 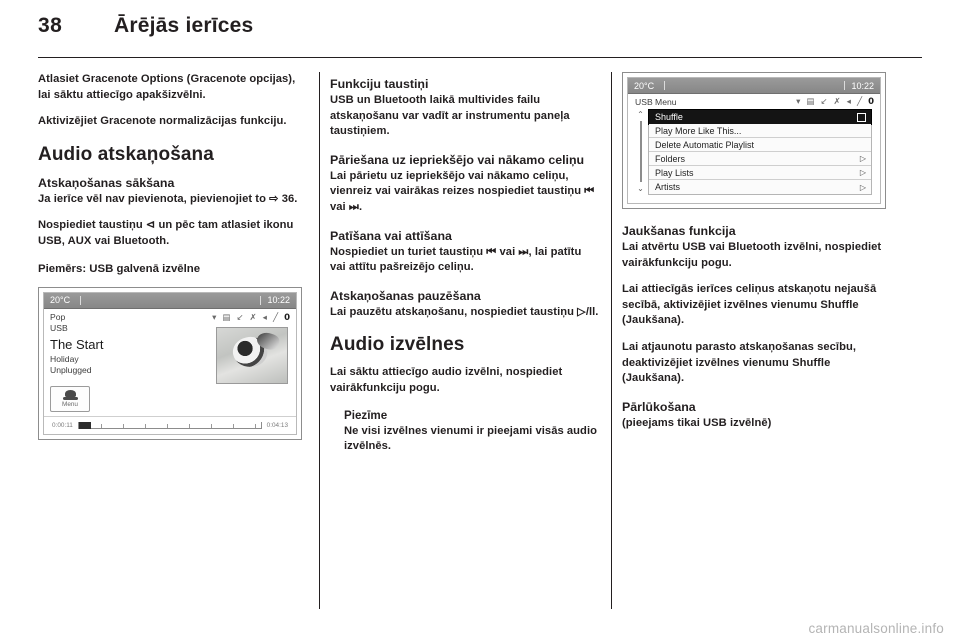 I want to click on scrollbar-thumb, so click(x=640, y=151).